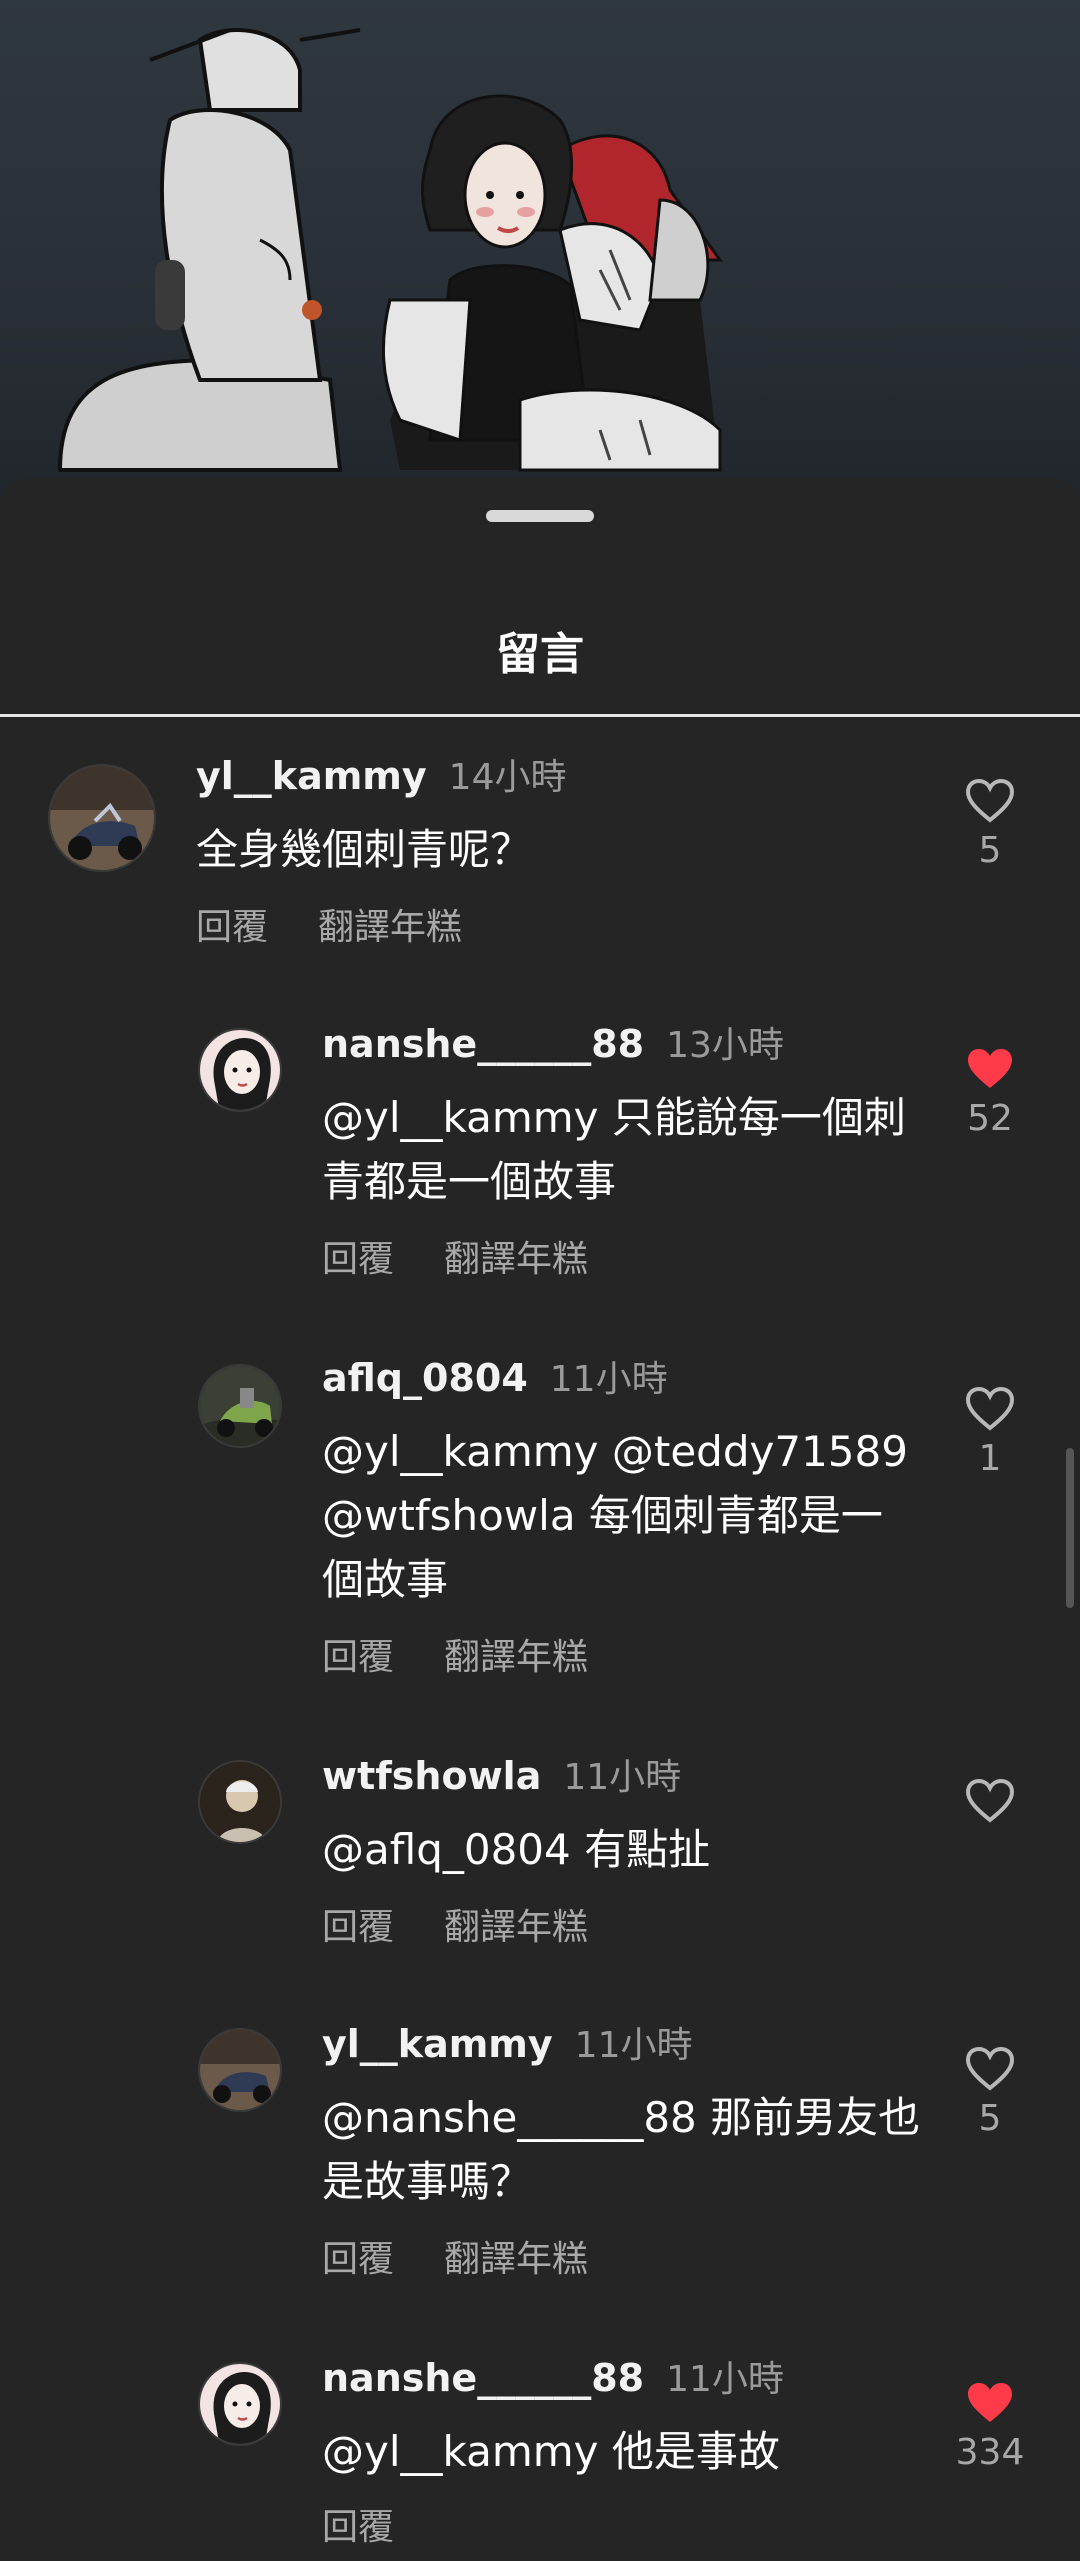  I want to click on bike-avatar-icon, so click(240, 1406).